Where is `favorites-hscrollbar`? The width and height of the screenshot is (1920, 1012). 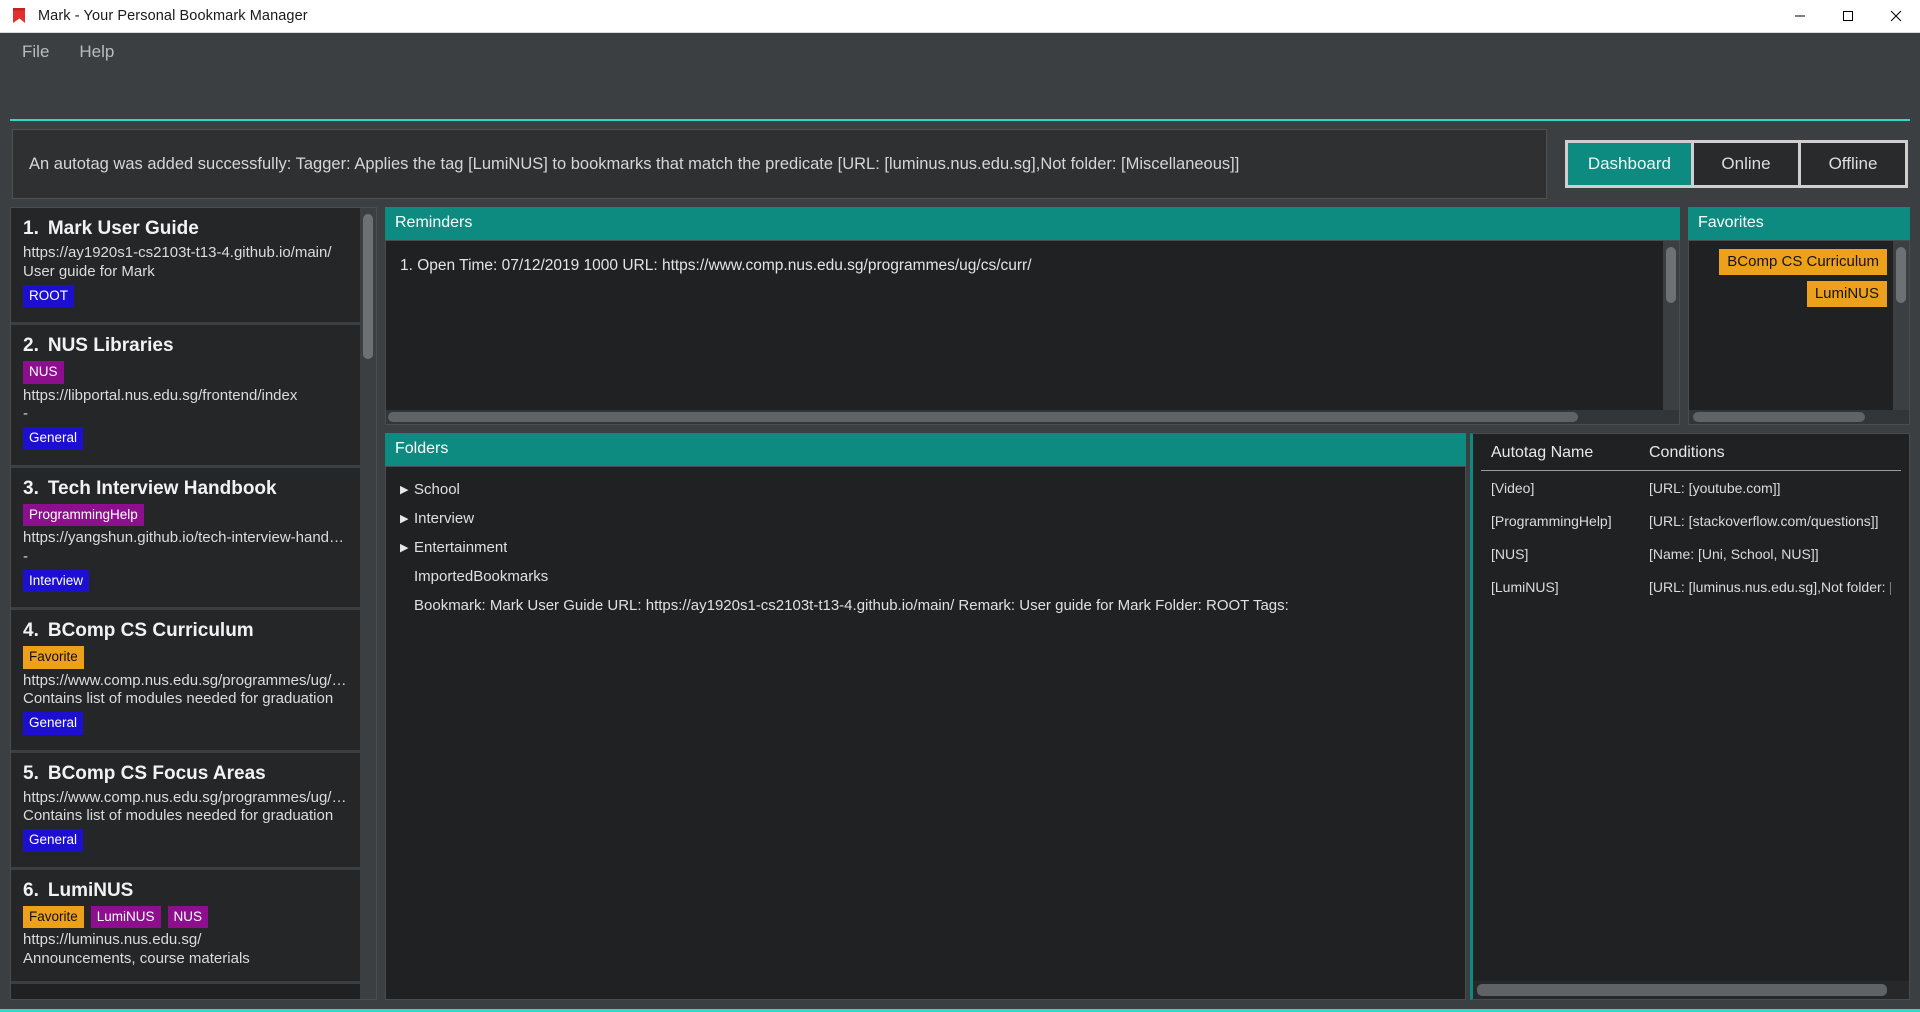 favorites-hscrollbar is located at coordinates (1799, 417).